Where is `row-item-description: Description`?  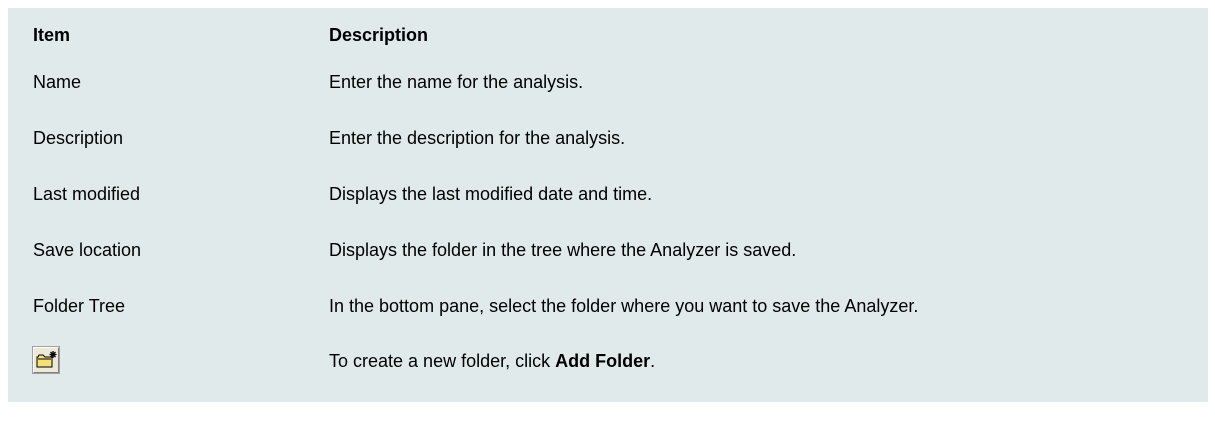
row-item-description: Description is located at coordinates (78, 138).